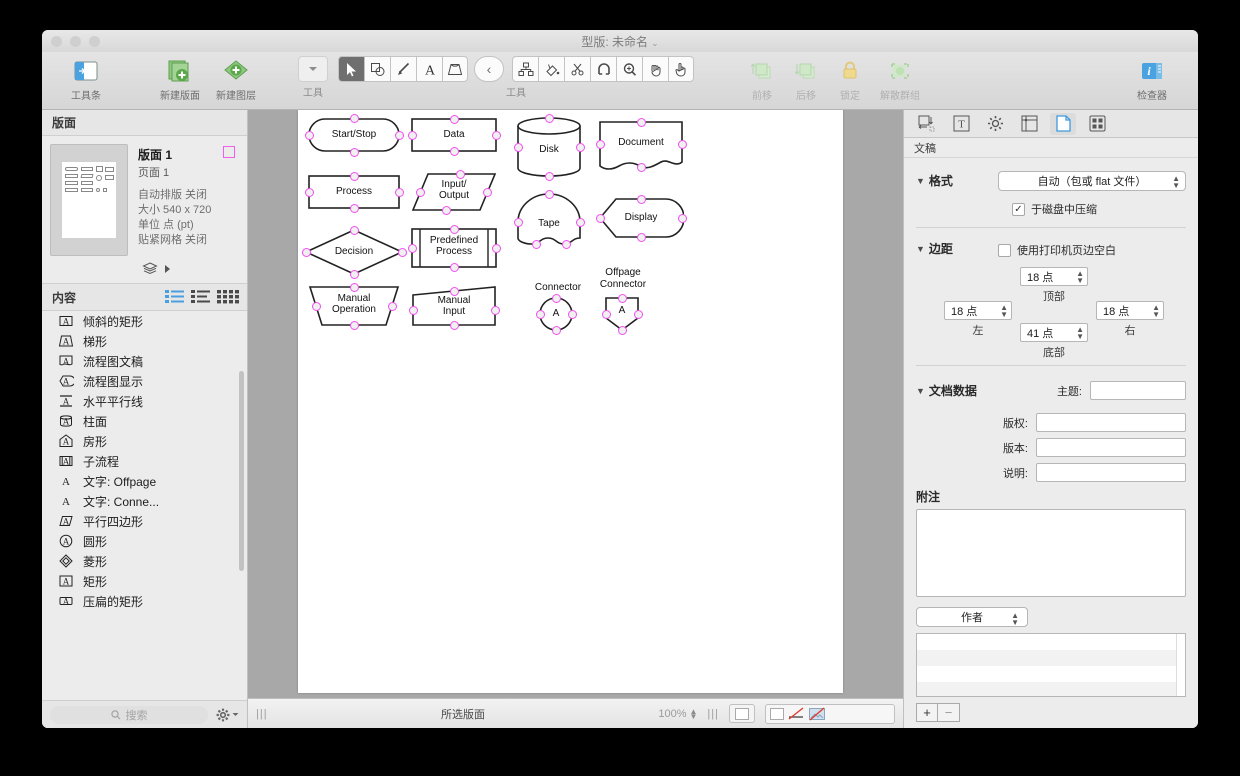 The height and width of the screenshot is (776, 1240). Describe the element at coordinates (429, 69) in the screenshot. I see `text-tool: A` at that location.